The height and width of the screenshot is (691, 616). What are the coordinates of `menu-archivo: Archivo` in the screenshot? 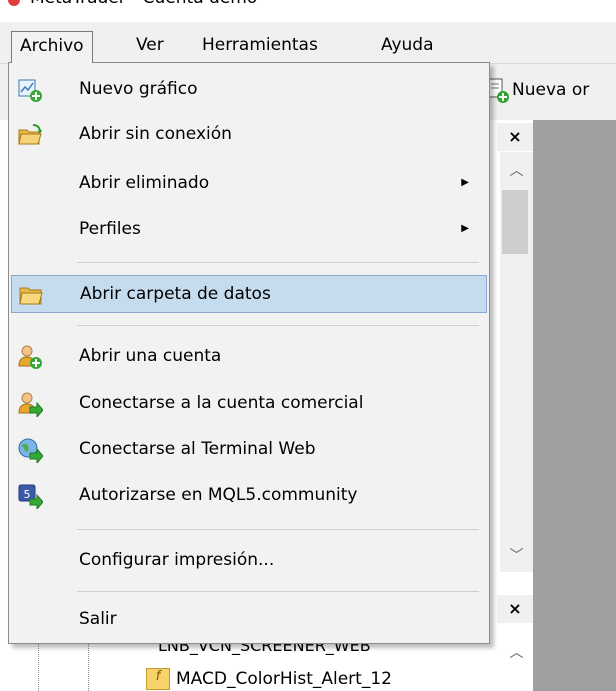 It's located at (52, 47).